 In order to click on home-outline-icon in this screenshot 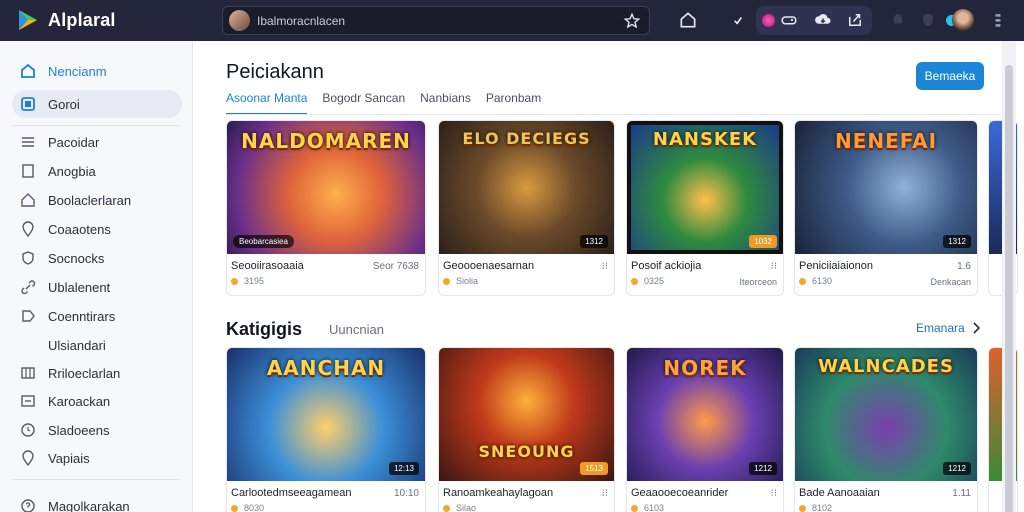, I will do `click(688, 20)`.